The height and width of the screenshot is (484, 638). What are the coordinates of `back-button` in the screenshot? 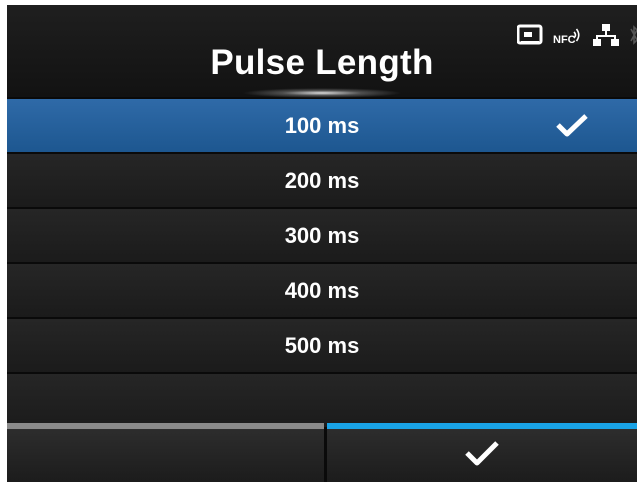 It's located at (165, 452).